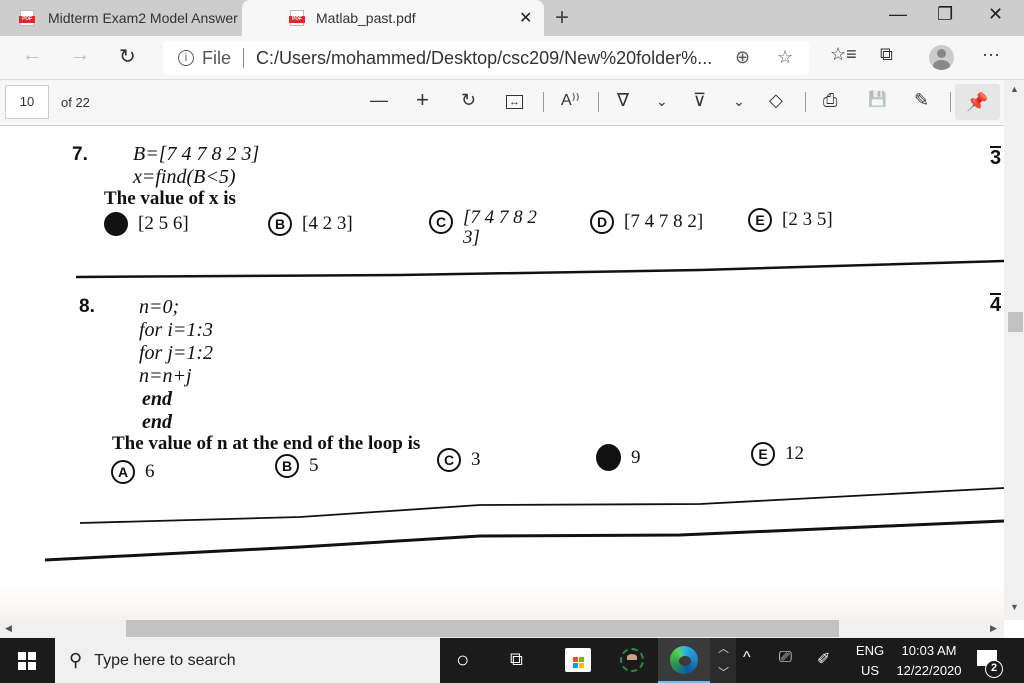  Describe the element at coordinates (123, 472) in the screenshot. I see `answer-bubble: A` at that location.